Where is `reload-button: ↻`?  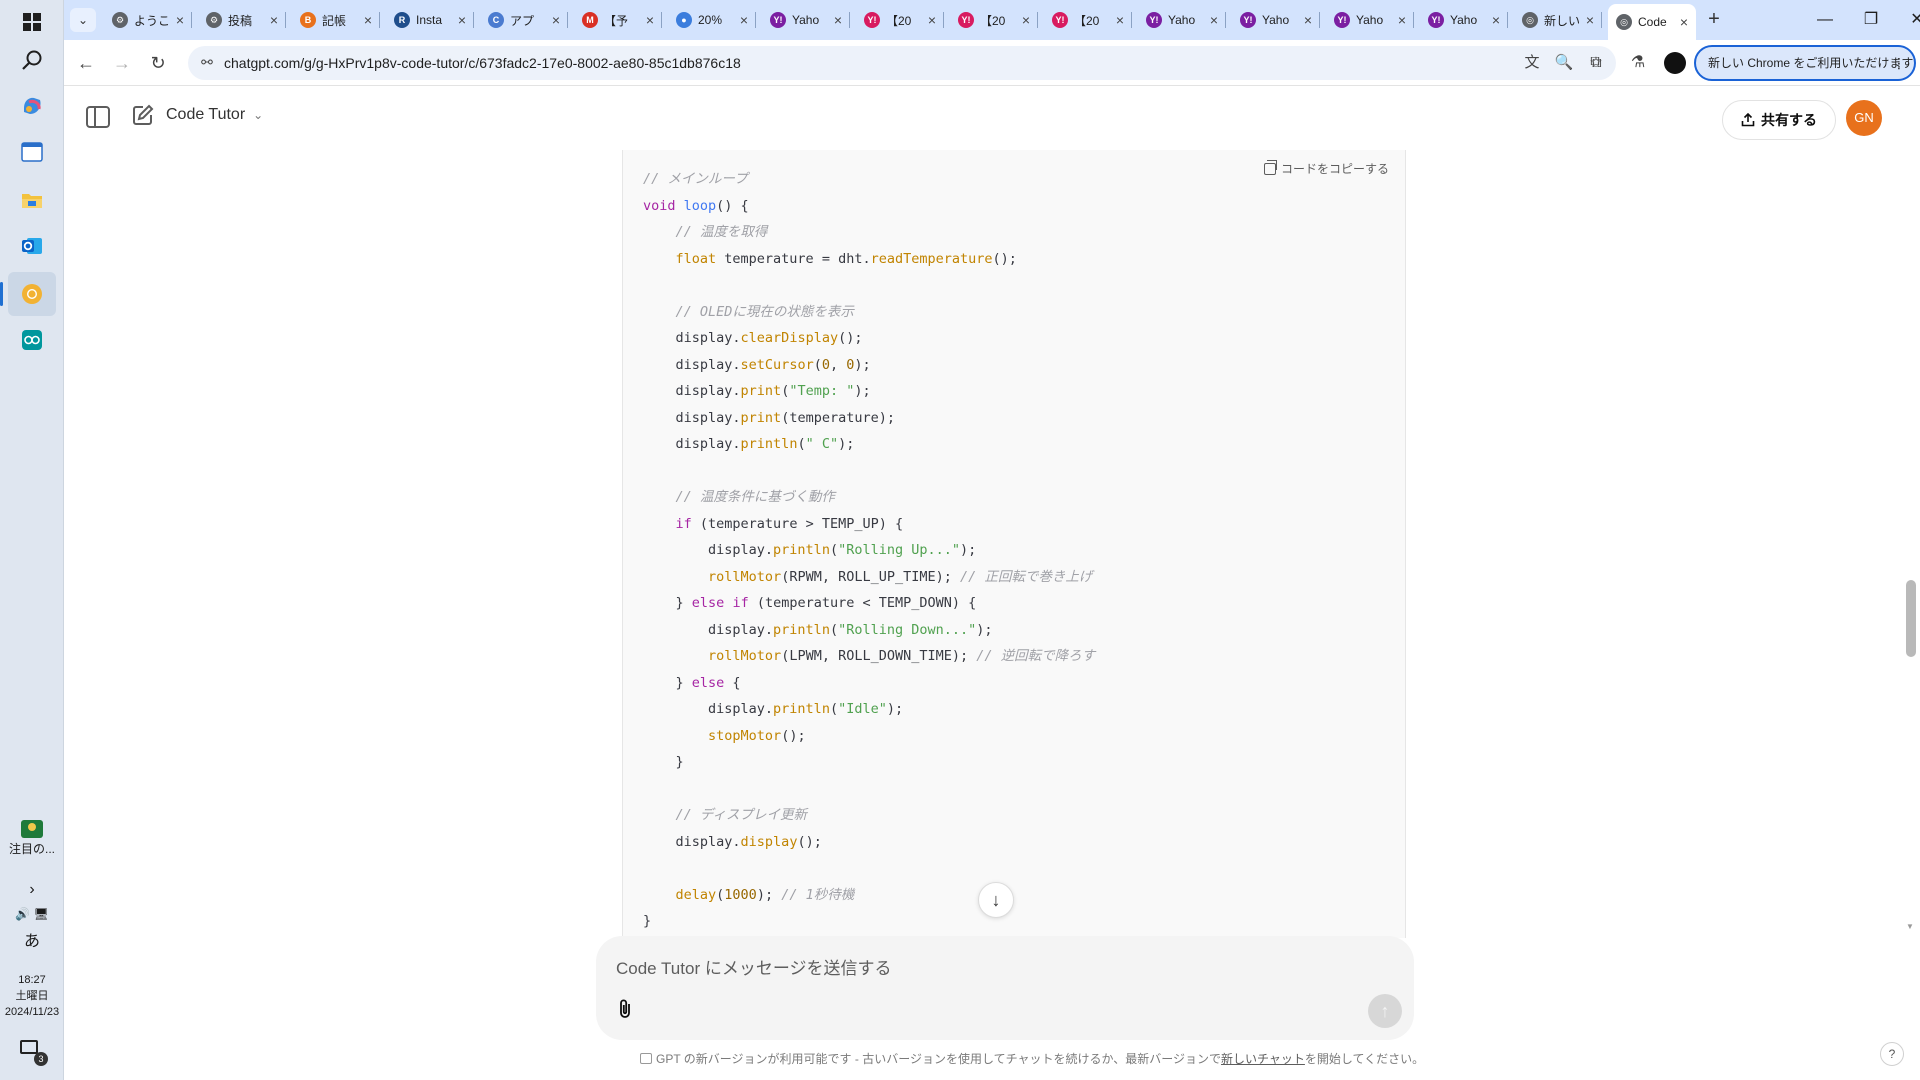
reload-button: ↻ is located at coordinates (158, 63).